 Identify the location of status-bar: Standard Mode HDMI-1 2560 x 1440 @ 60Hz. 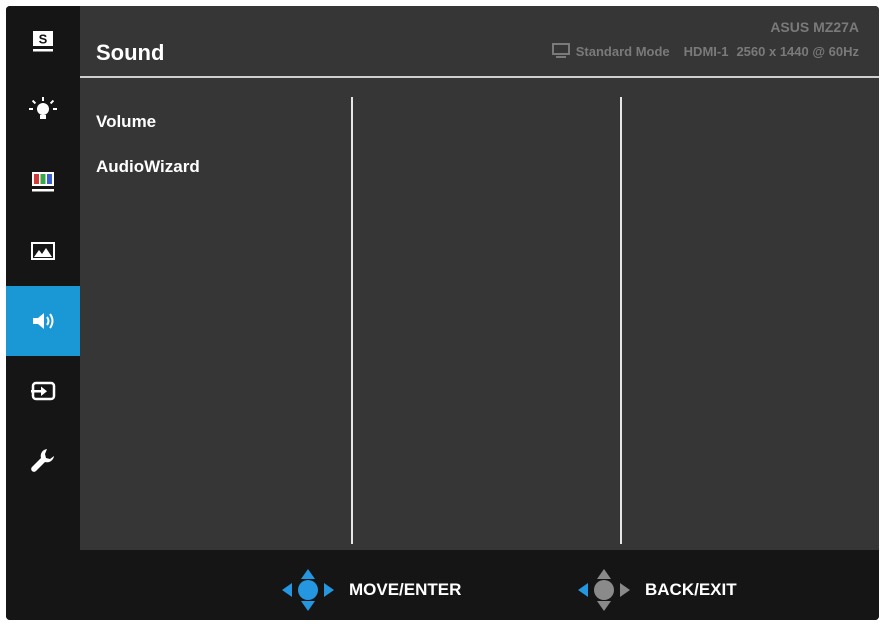
(705, 51).